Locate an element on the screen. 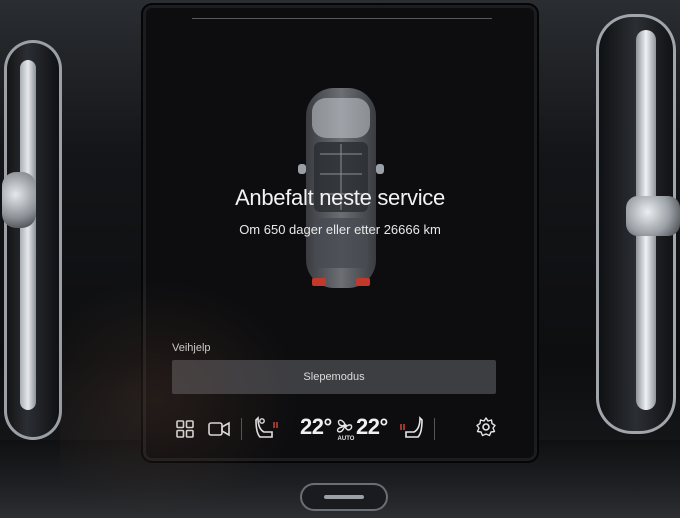 This screenshot has height=518, width=680. home-grid-icon is located at coordinates (185, 429).